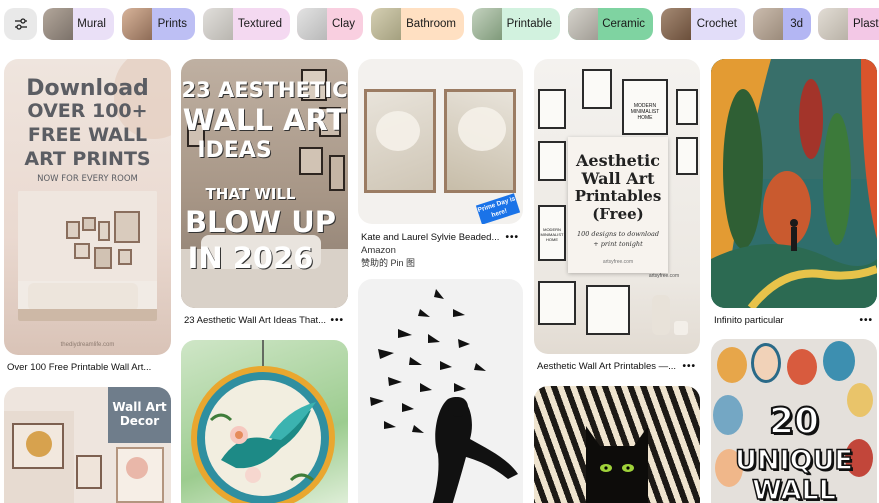 The image size is (879, 503). I want to click on pin-wall-art-decor: Wall Art Decor, so click(87, 445).